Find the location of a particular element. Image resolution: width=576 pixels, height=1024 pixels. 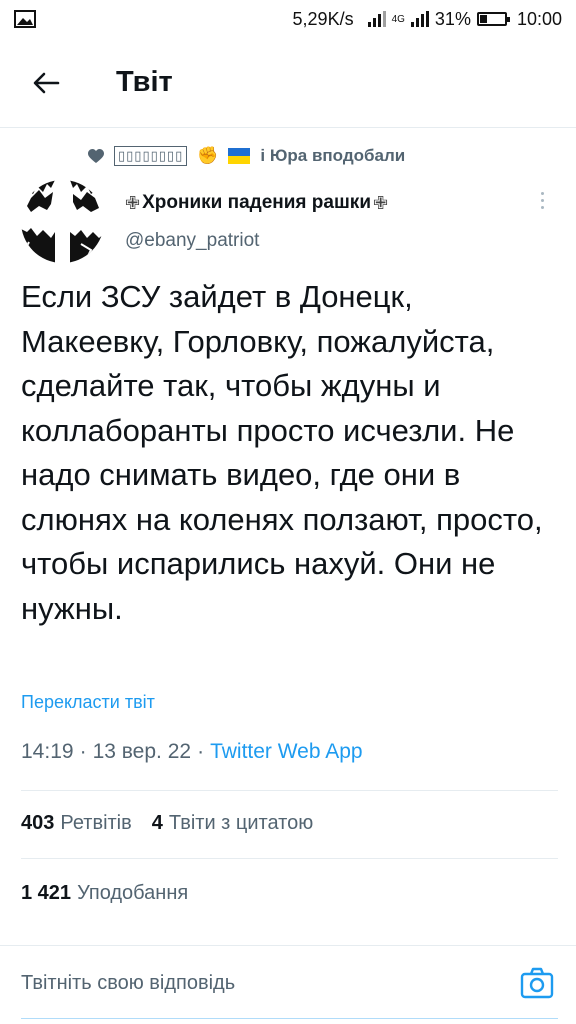

liker-name: ▯▯▯▯▯▯▯▯ is located at coordinates (151, 156).